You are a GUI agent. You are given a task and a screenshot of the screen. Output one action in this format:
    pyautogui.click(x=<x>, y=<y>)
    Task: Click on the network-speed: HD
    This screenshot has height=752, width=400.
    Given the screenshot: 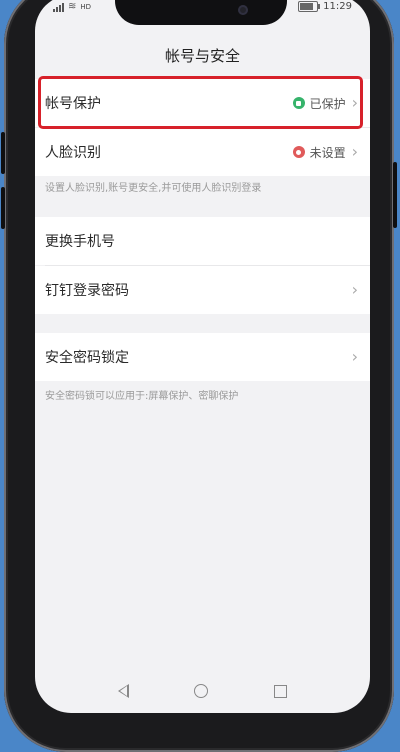 What is the action you would take?
    pyautogui.click(x=86, y=6)
    